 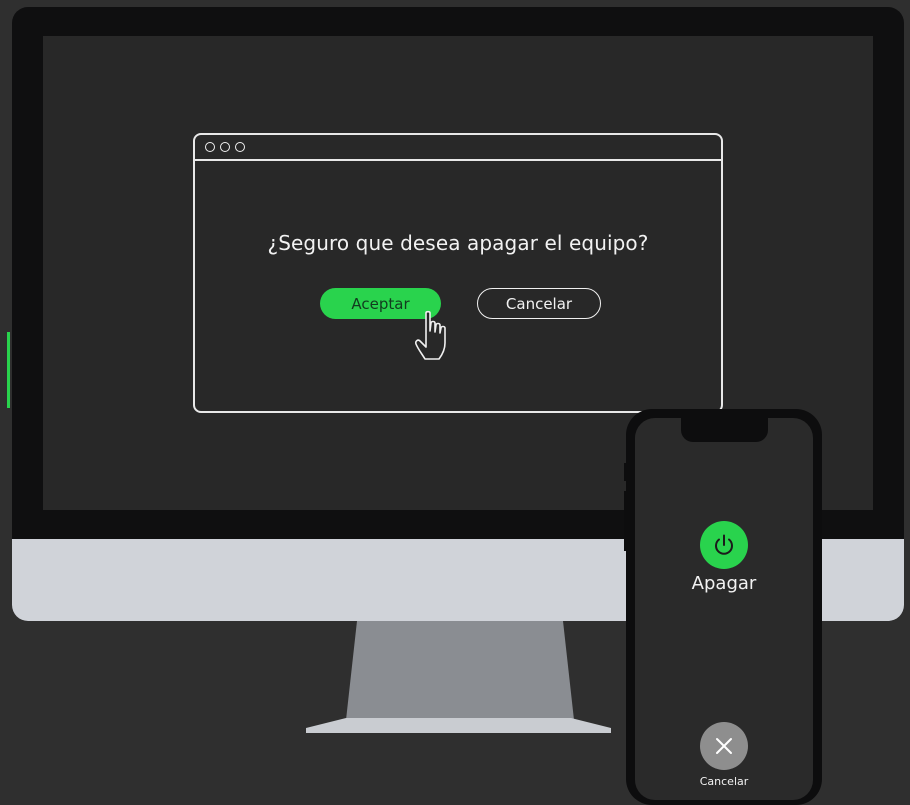 I want to click on power-button, so click(x=724, y=545).